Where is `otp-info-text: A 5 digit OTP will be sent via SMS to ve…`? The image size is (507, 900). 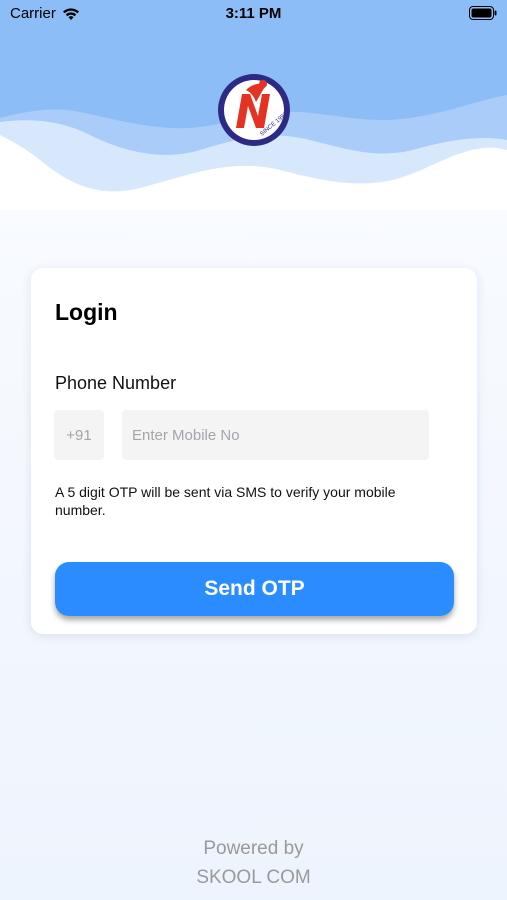
otp-info-text: A 5 digit OTP will be sent via SMS to ve… is located at coordinates (225, 501).